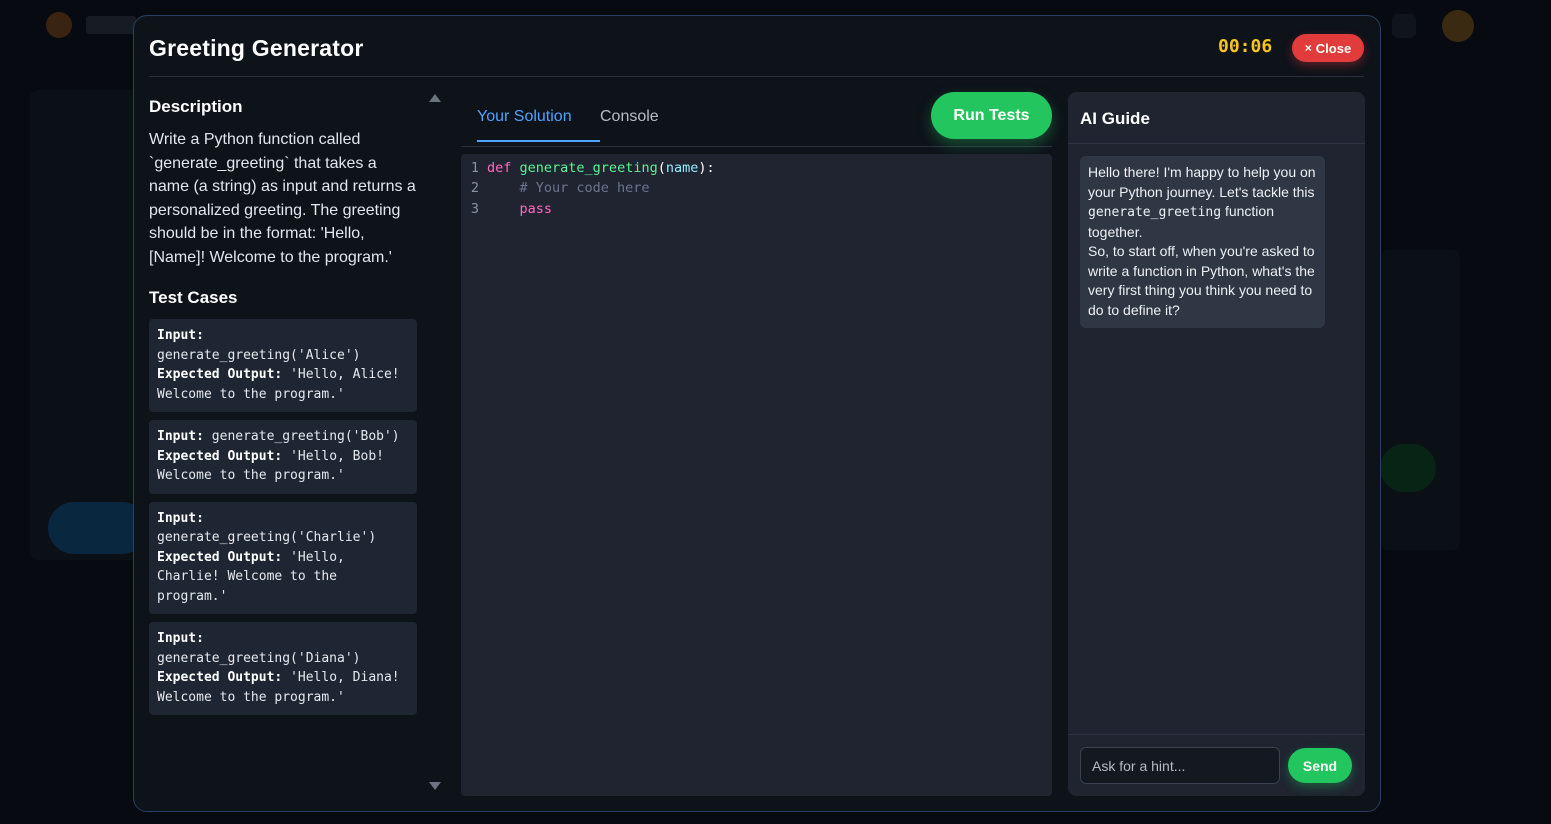  What do you see at coordinates (1115, 118) in the screenshot?
I see `ai-guide-title: AI Guide` at bounding box center [1115, 118].